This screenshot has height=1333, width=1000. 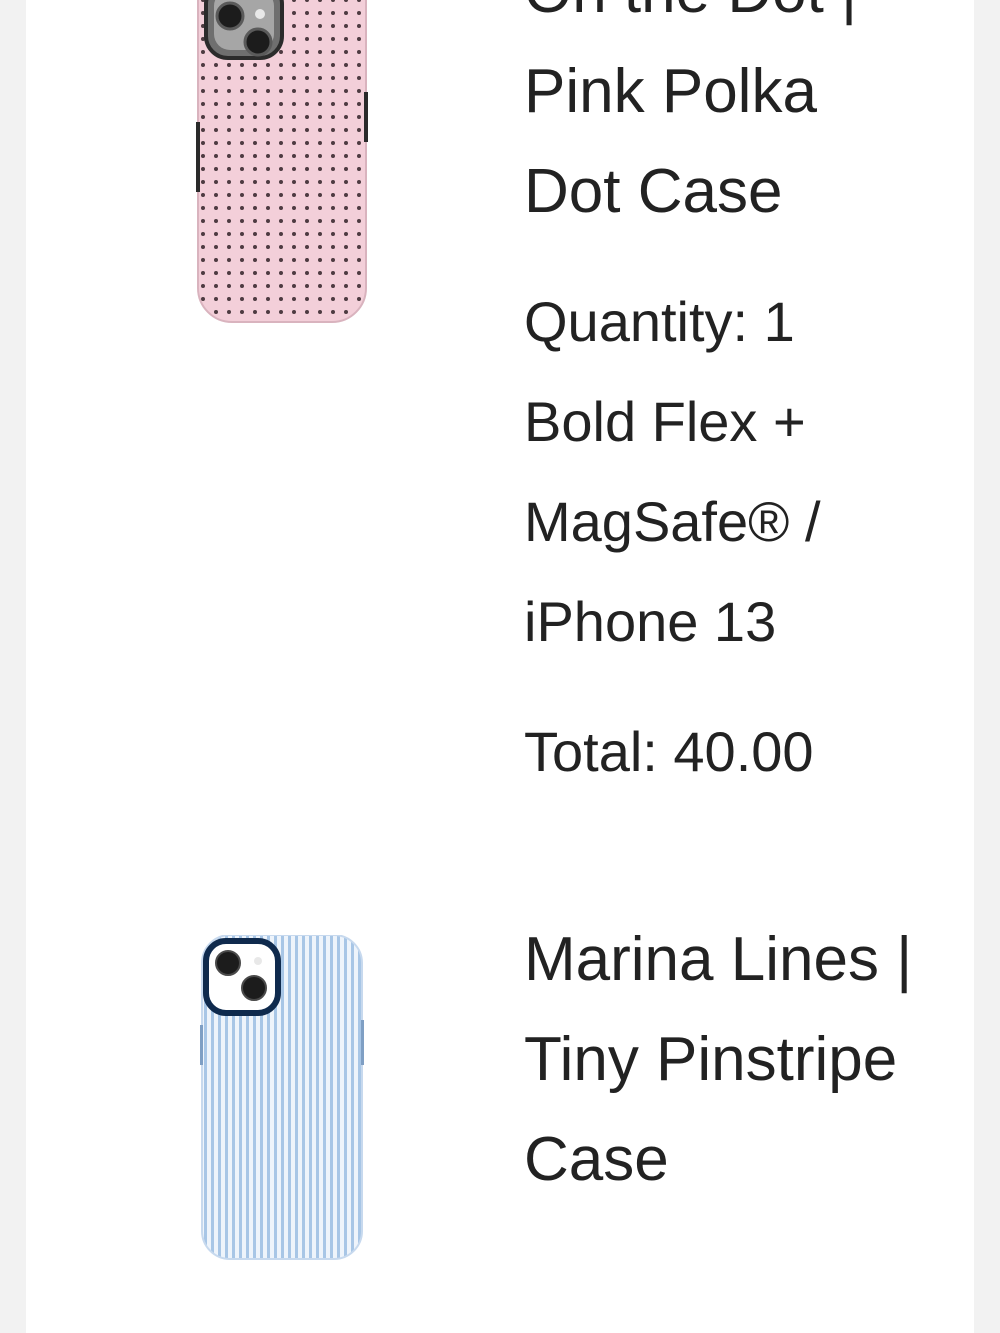 I want to click on product-title: On the Dot | Pink Polka Dot Case, so click(x=724, y=121).